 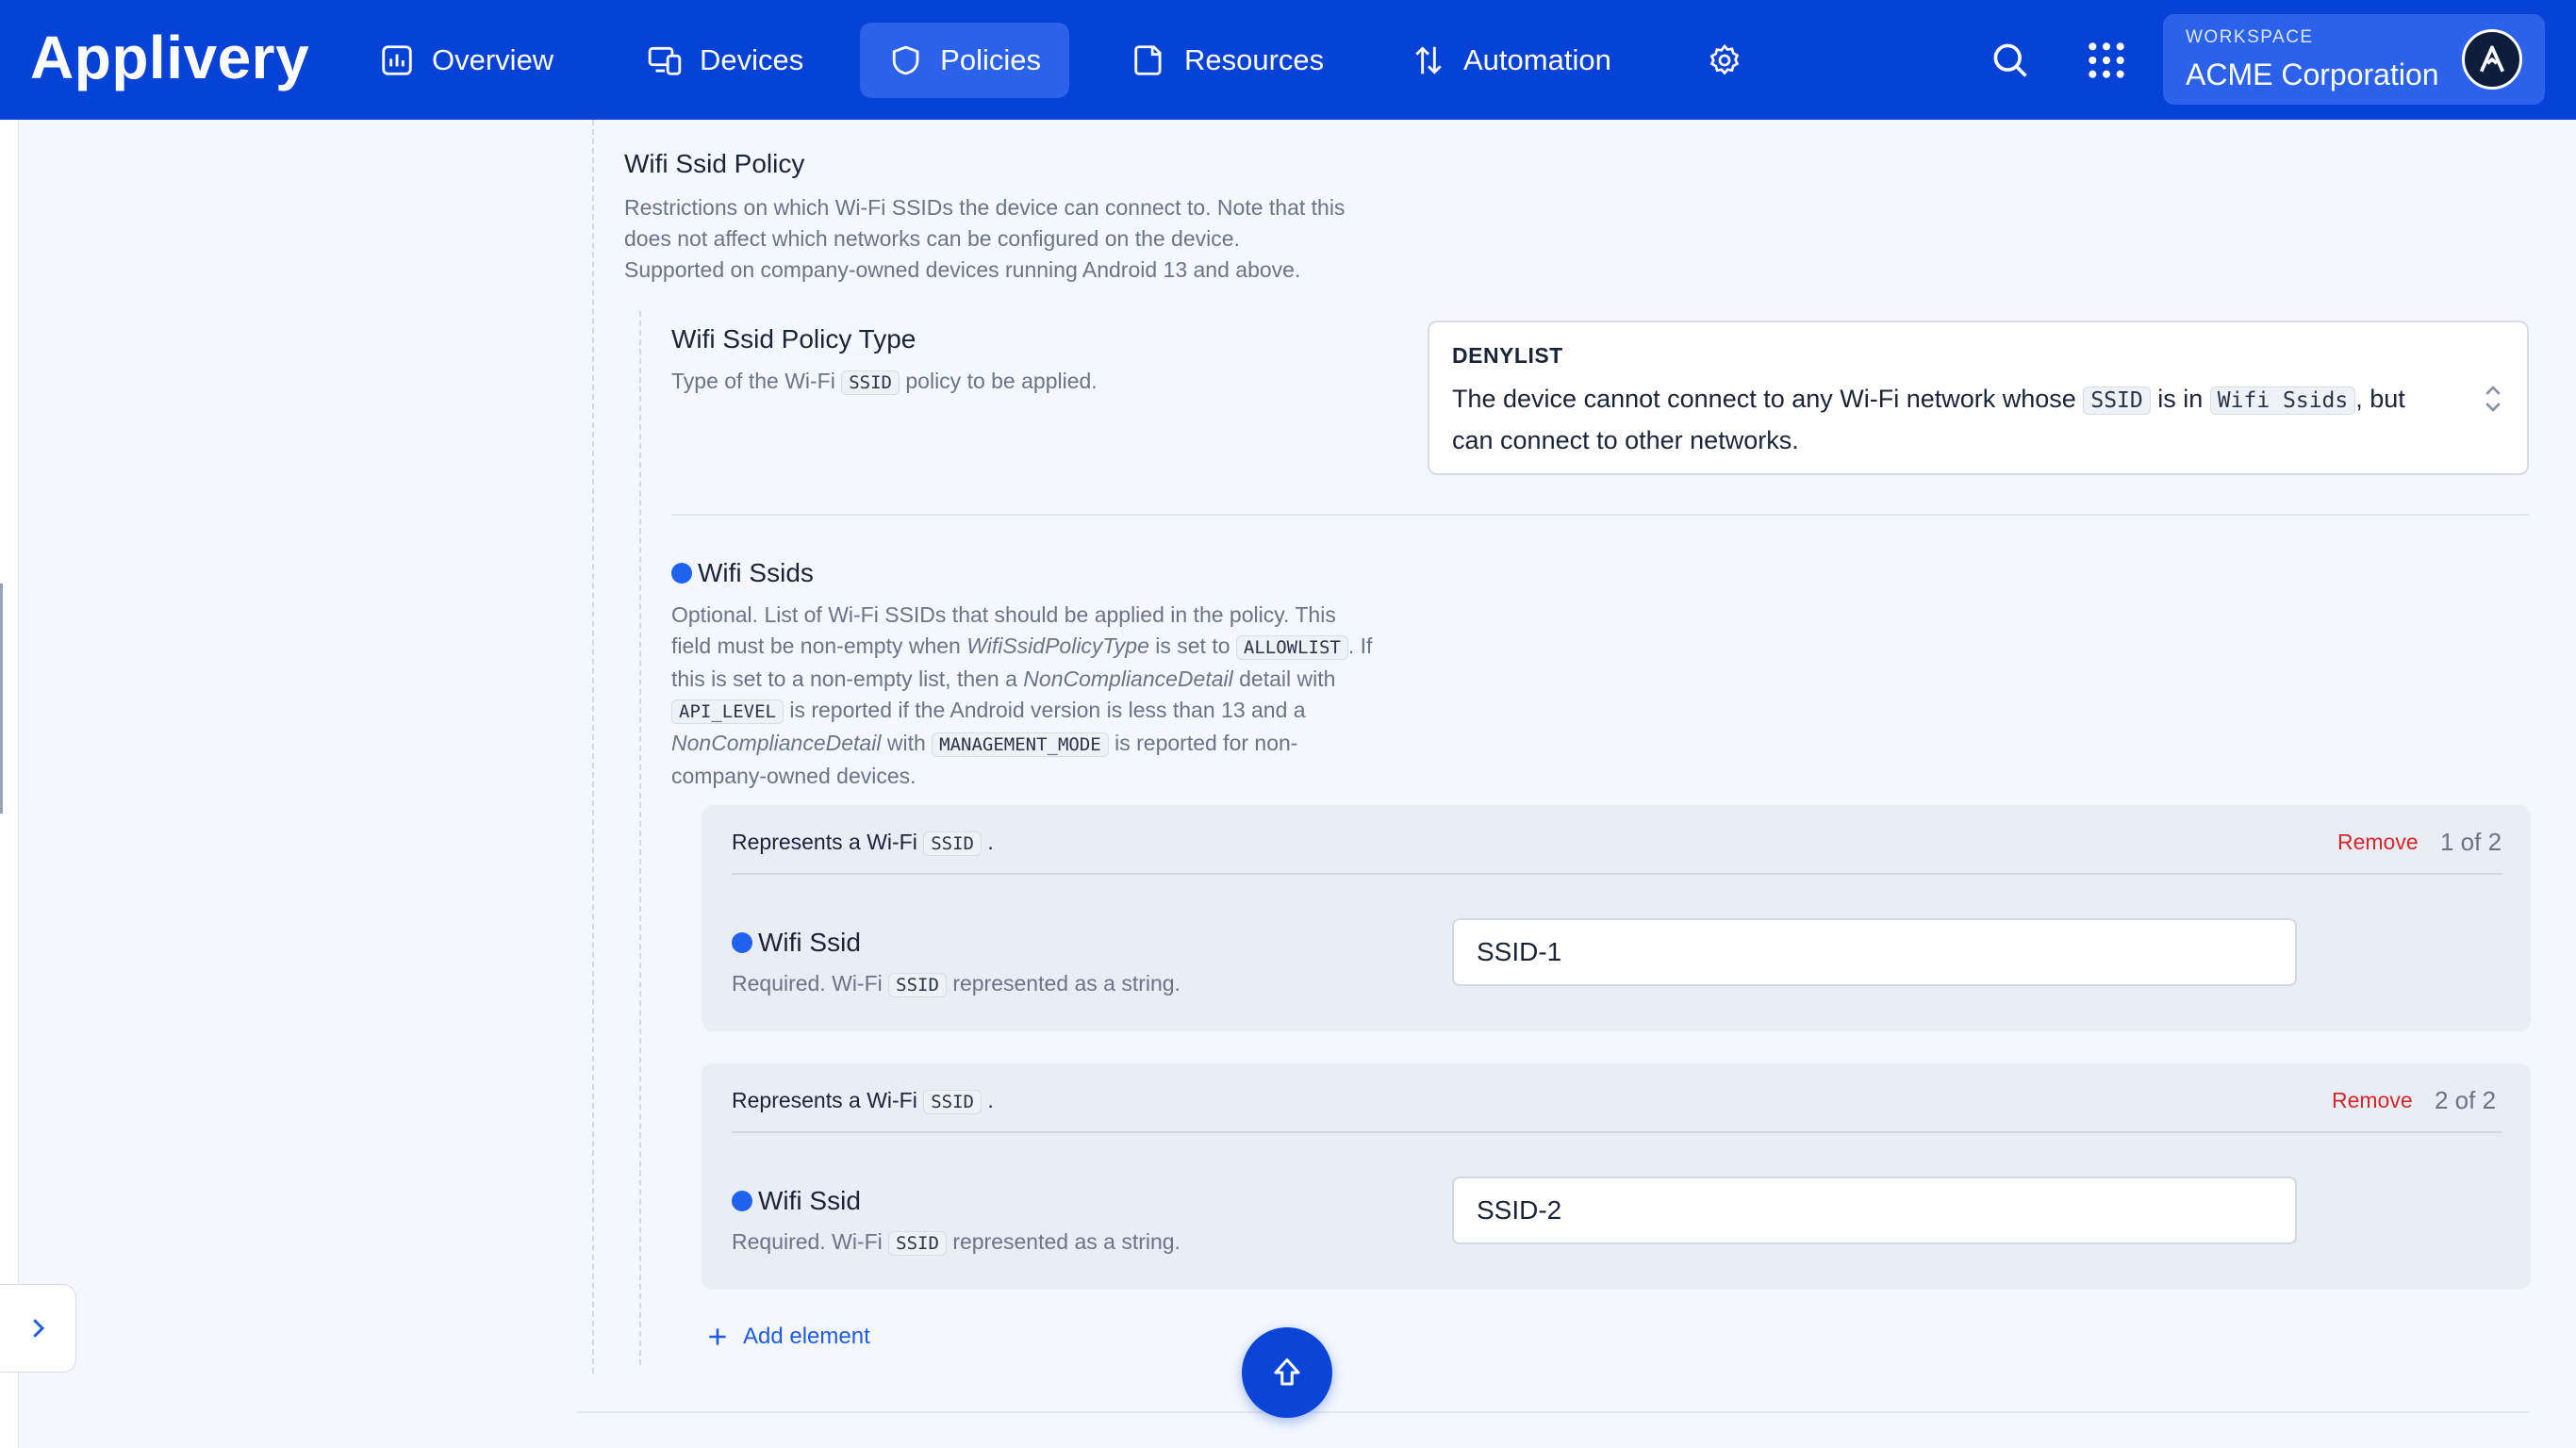 I want to click on settings-button, so click(x=1724, y=60).